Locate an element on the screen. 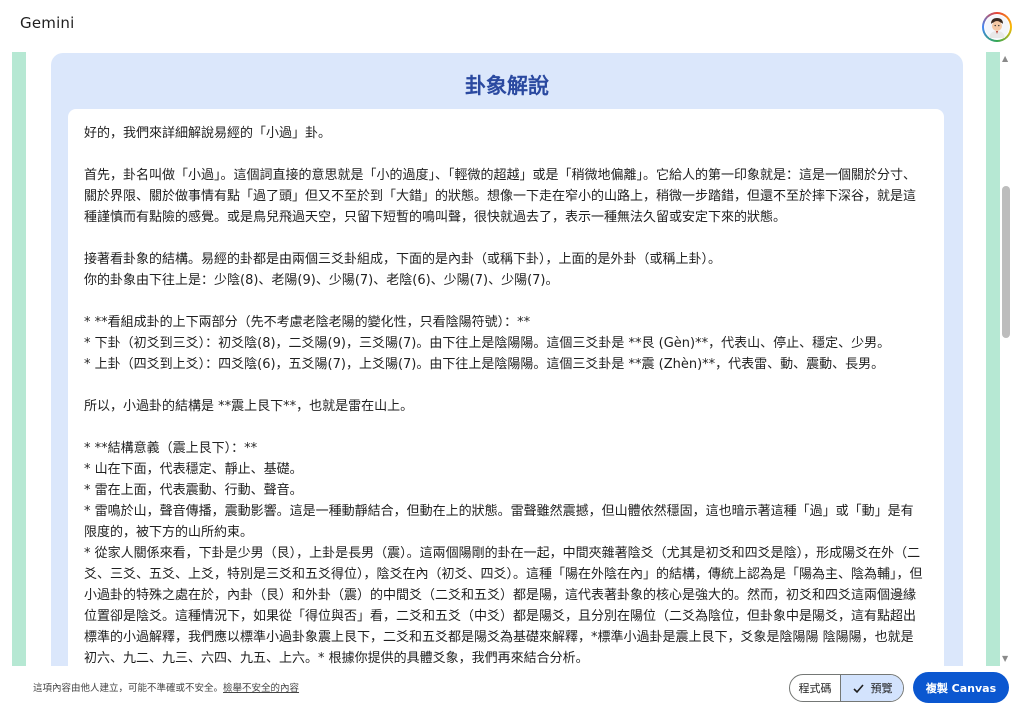  disclaimer: 這項內容由他人建立，可能不準確或不安全。檢舉不安全的內容 is located at coordinates (166, 687).